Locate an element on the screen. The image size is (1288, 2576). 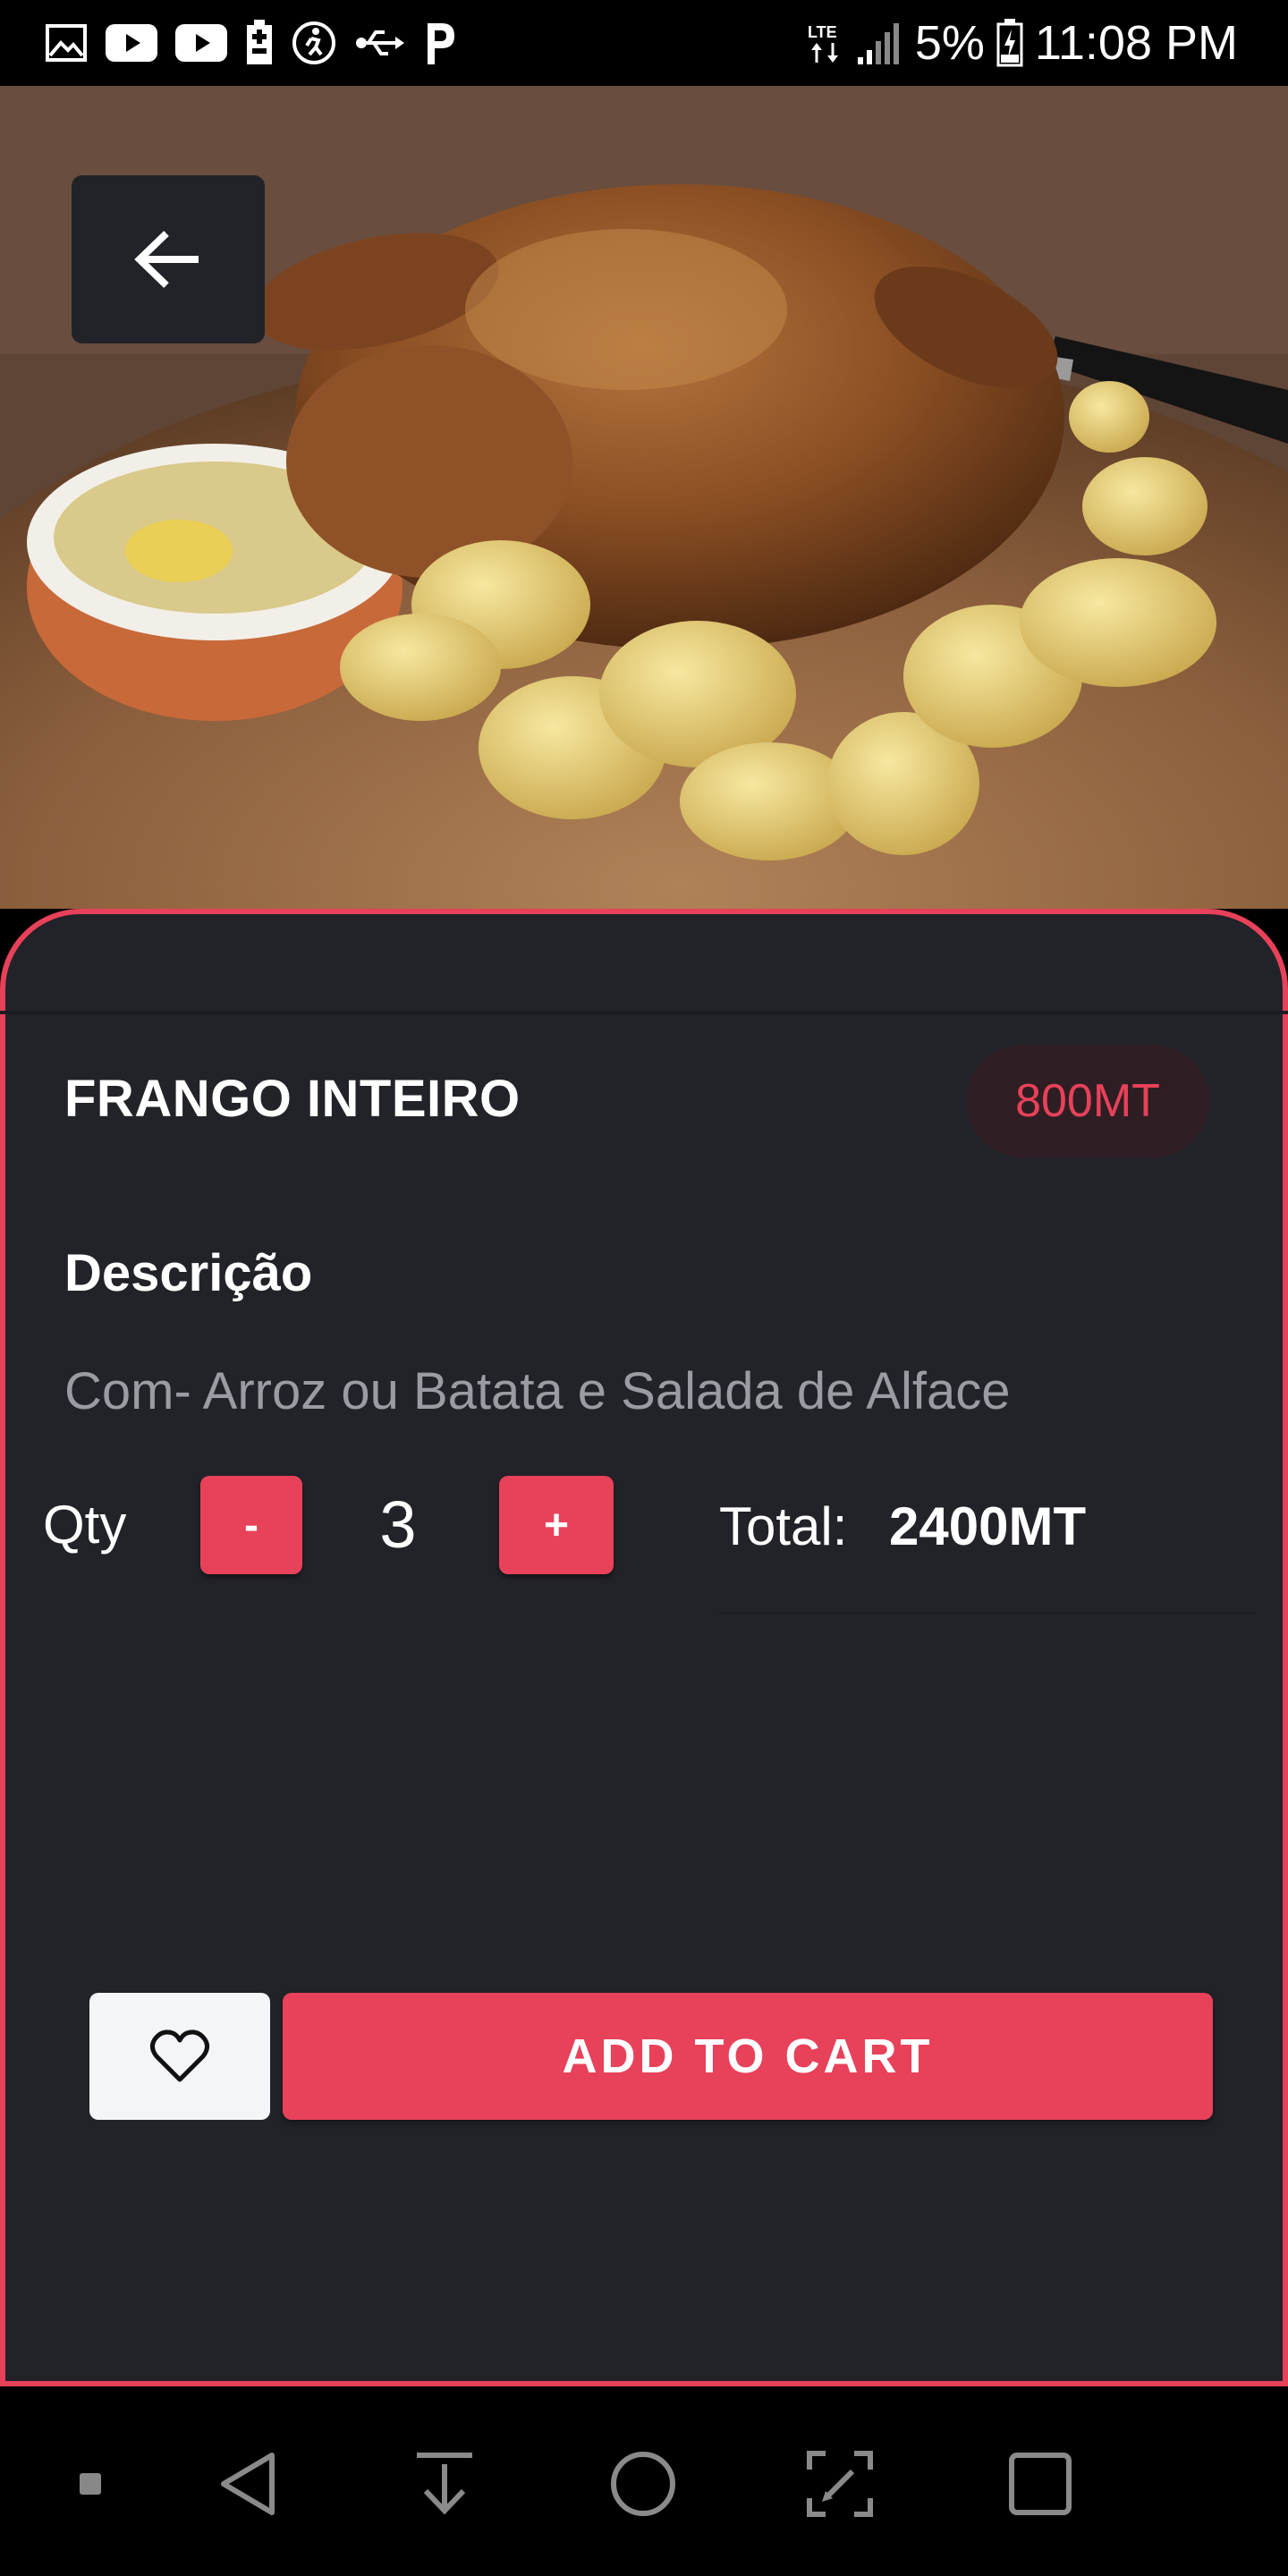
nav-back-button is located at coordinates (248, 2484).